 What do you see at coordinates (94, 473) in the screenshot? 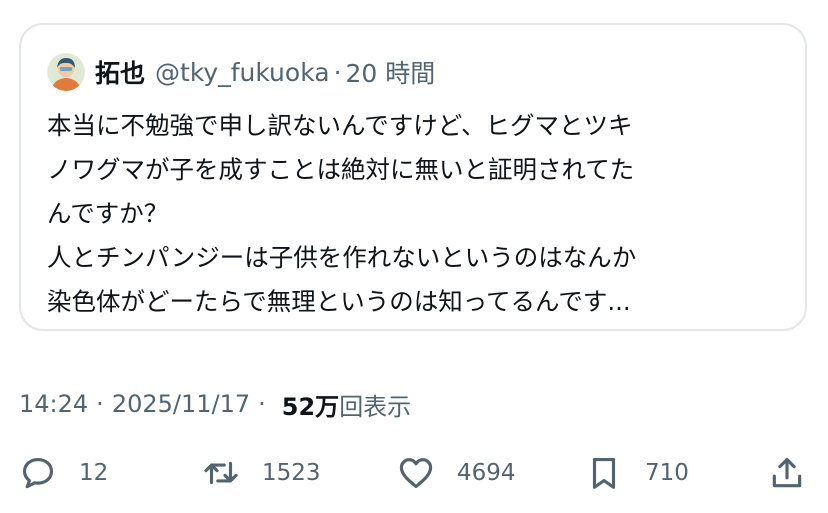
I see `reply-count: 12` at bounding box center [94, 473].